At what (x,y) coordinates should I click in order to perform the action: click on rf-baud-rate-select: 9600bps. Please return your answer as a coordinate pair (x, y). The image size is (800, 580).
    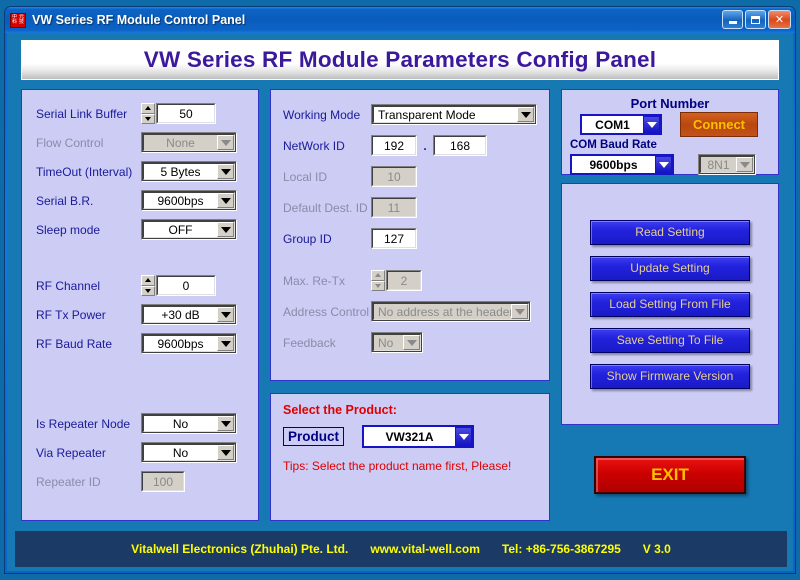
    Looking at the image, I should click on (189, 343).